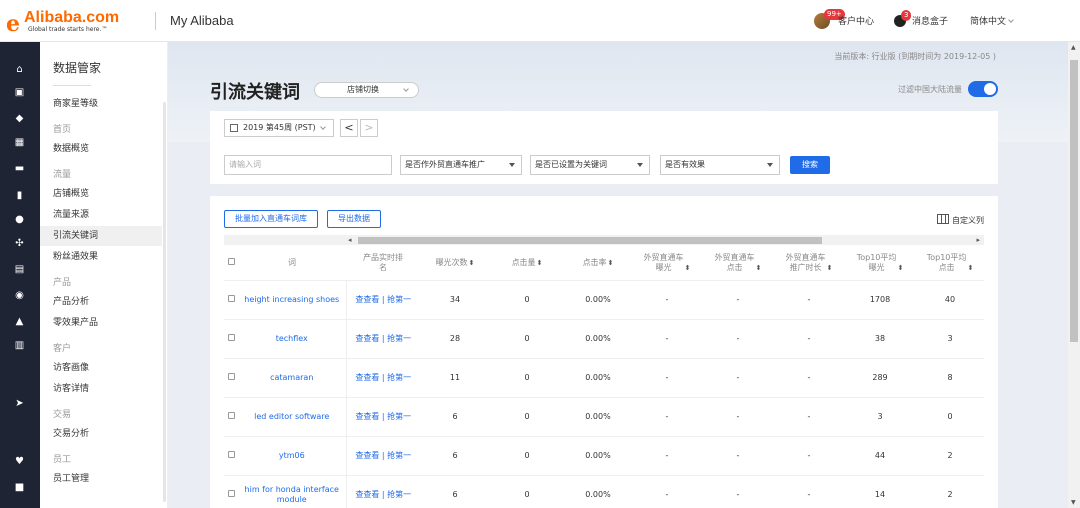 This screenshot has height=508, width=1080. I want to click on menu-item: 零效果产品, so click(101, 323).